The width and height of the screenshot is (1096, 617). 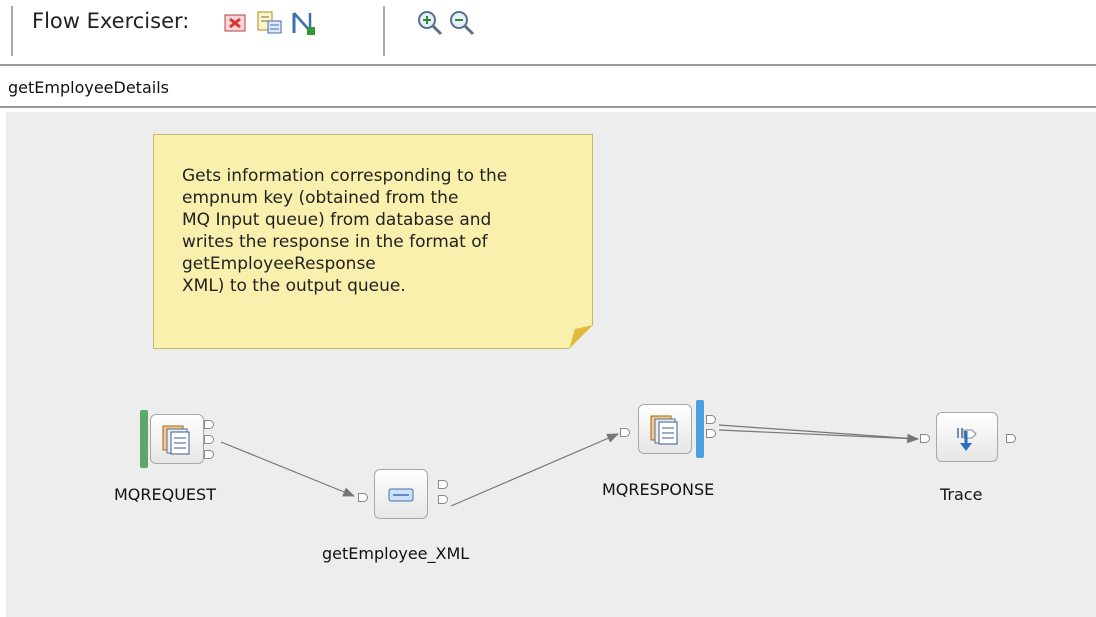 What do you see at coordinates (288, 469) in the screenshot?
I see `connection-request-to-compute` at bounding box center [288, 469].